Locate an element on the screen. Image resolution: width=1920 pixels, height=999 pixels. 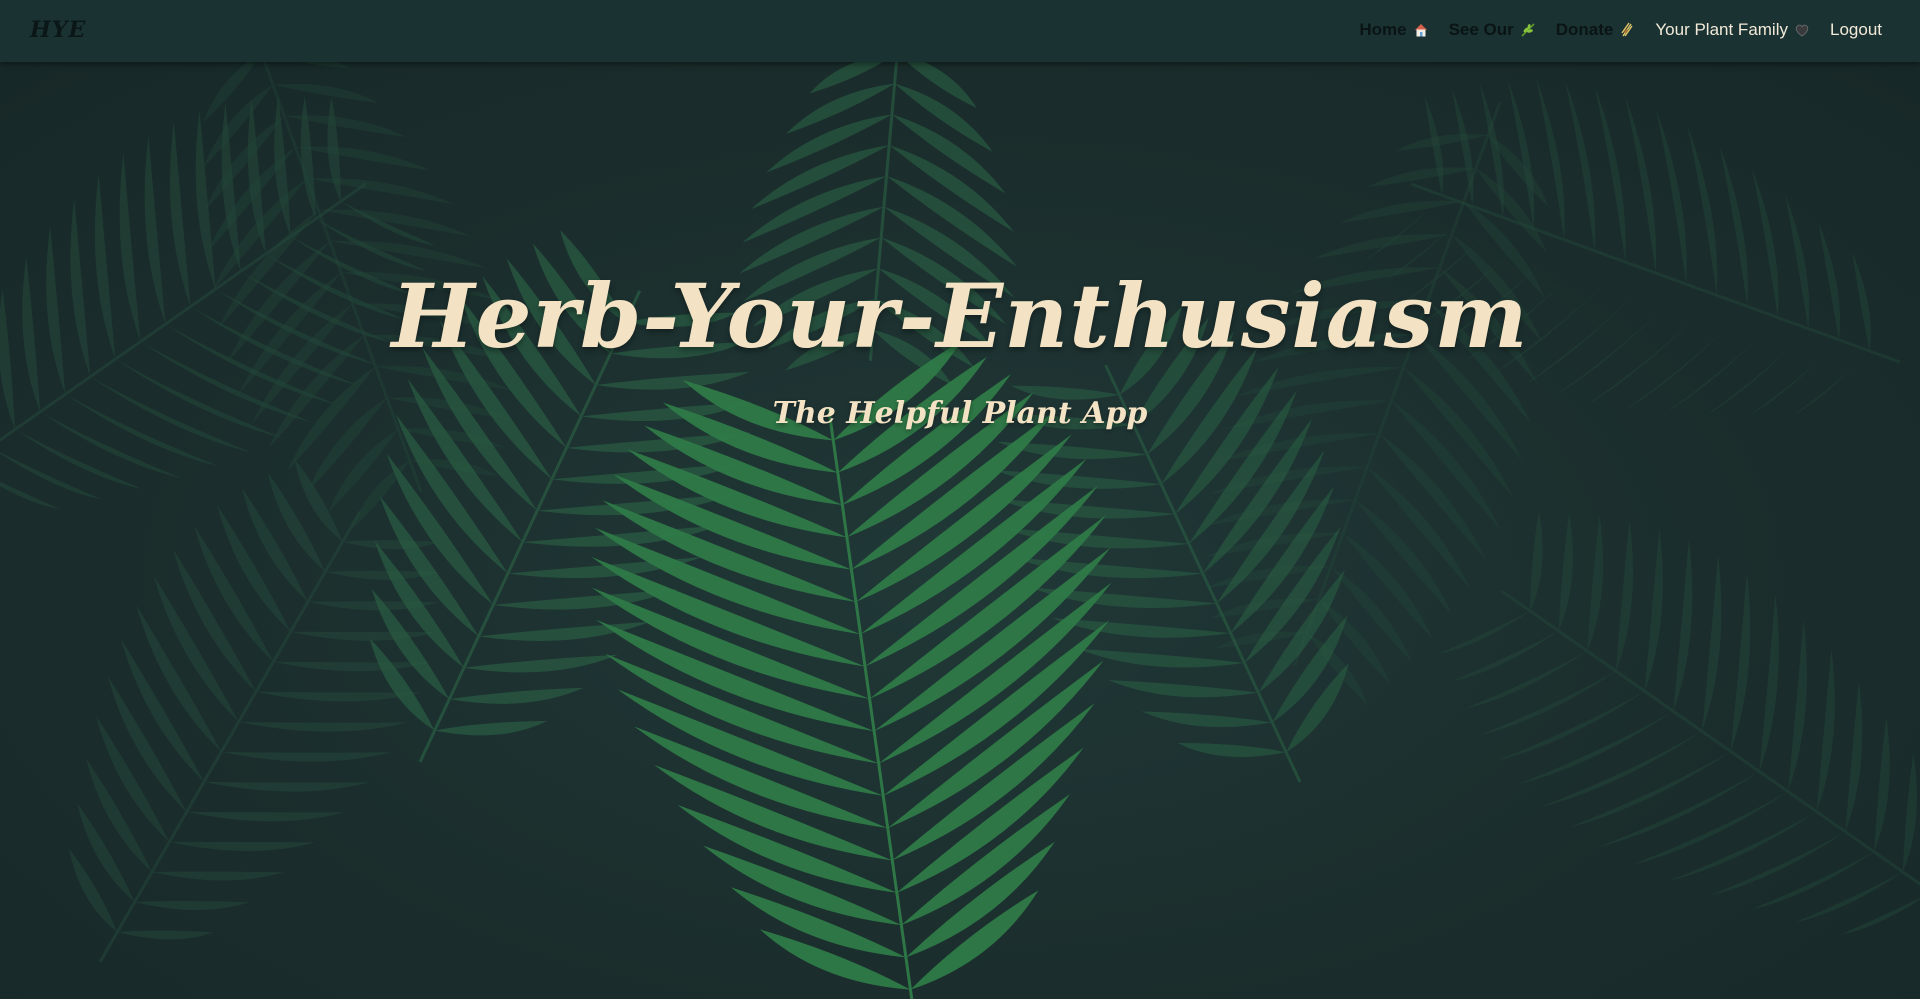
nav-link-donate: Donate is located at coordinates (1596, 30).